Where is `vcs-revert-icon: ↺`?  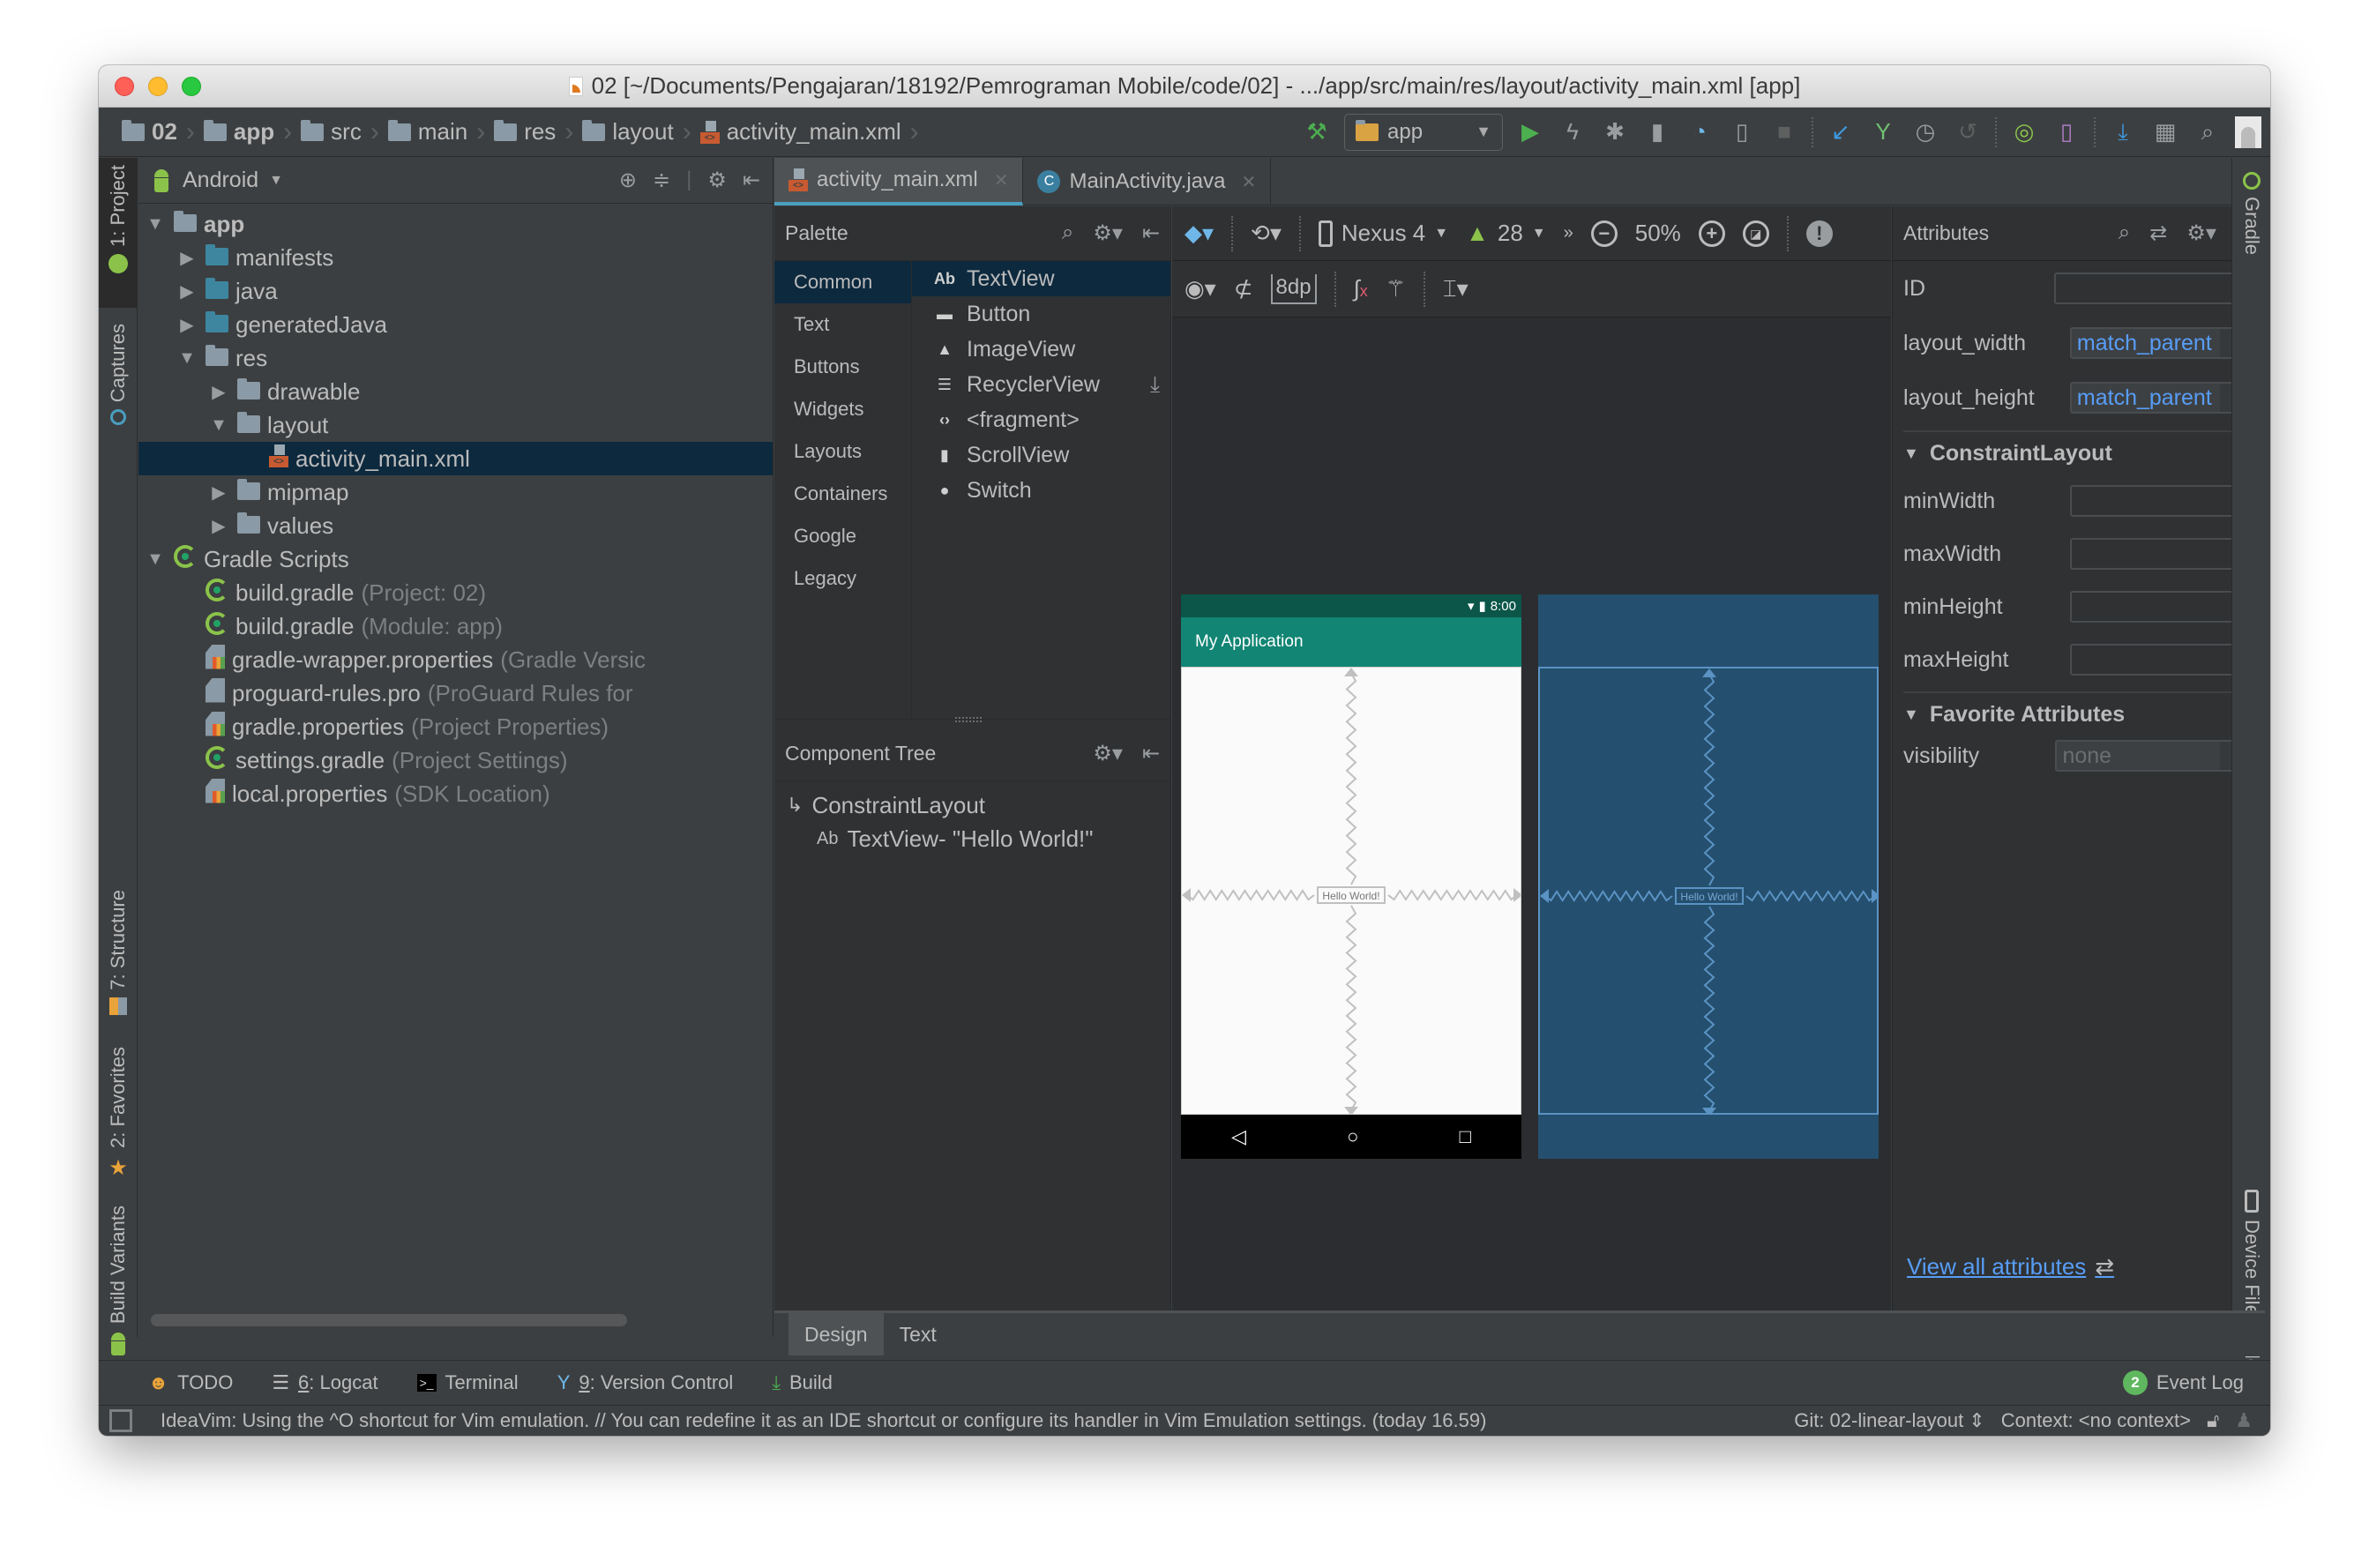
vcs-revert-icon: ↺ is located at coordinates (1968, 132).